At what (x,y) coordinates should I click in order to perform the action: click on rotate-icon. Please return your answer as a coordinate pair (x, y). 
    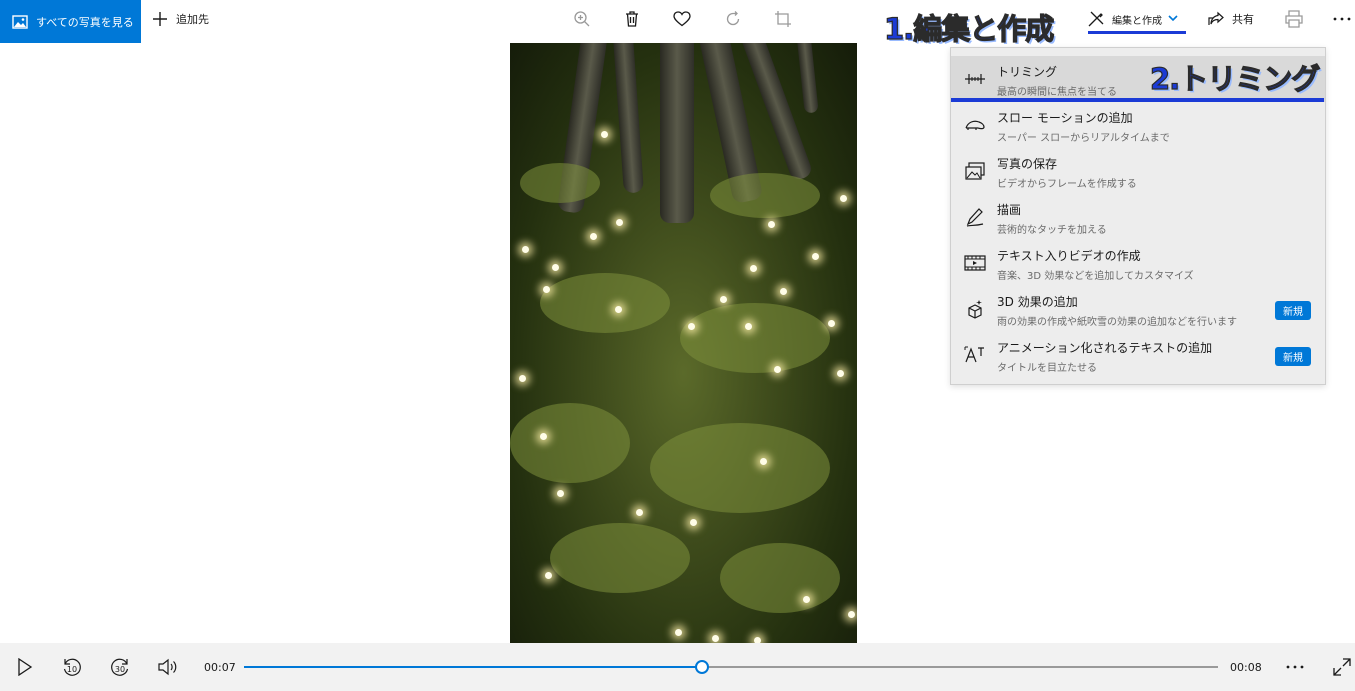
    Looking at the image, I should click on (733, 19).